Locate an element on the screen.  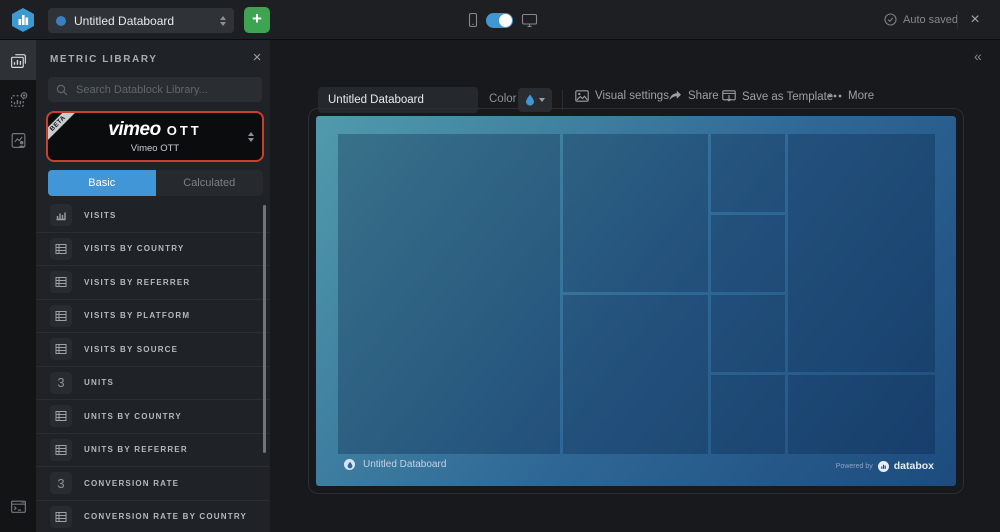
databox-logo-icon is located at coordinates (23, 20).